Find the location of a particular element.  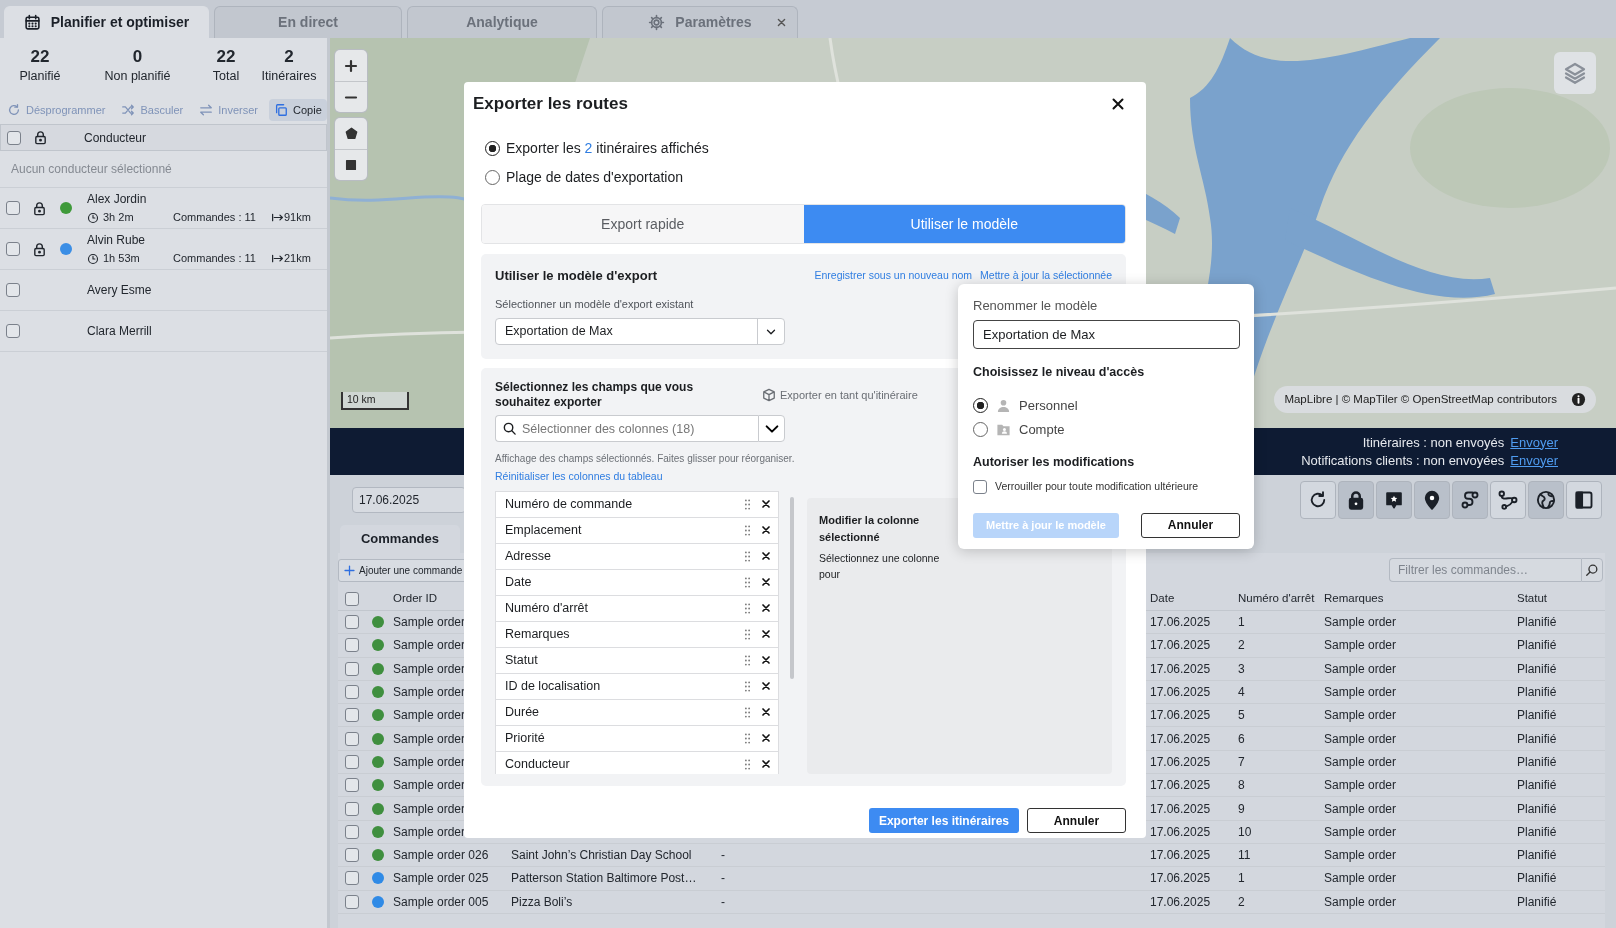

dropdown-button is located at coordinates (771, 428).